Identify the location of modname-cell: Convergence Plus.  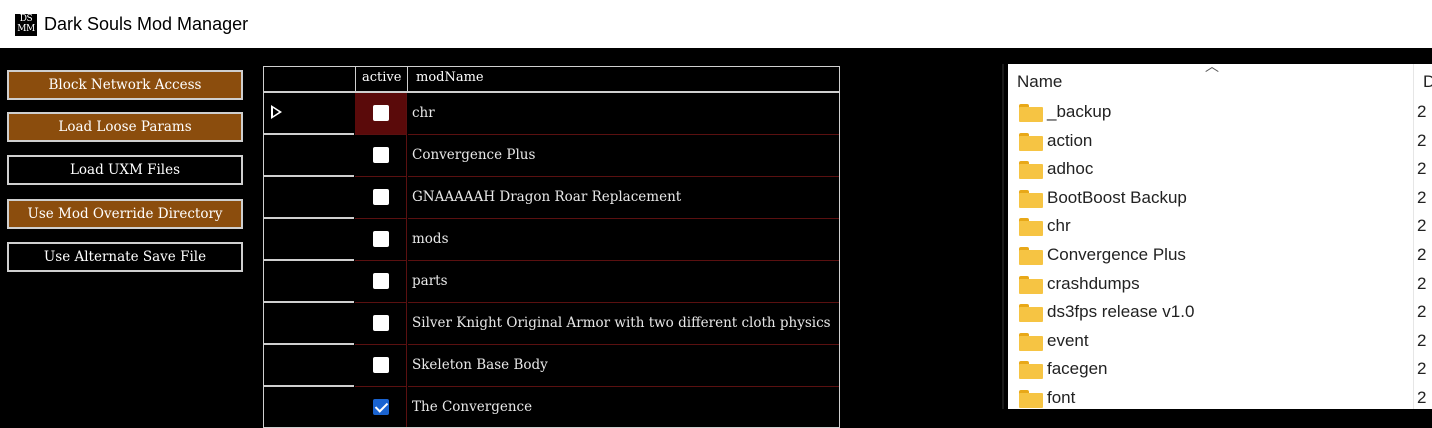
(623, 156).